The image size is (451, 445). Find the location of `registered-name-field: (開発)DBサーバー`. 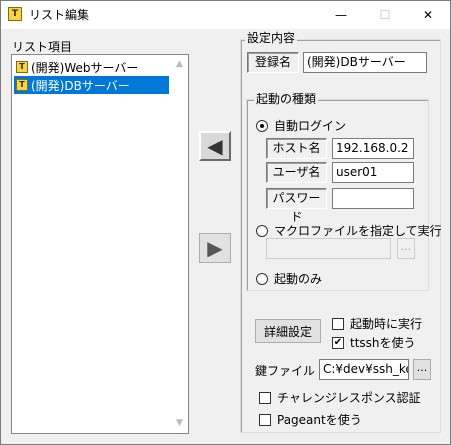

registered-name-field: (開発)DBサーバー is located at coordinates (365, 62).